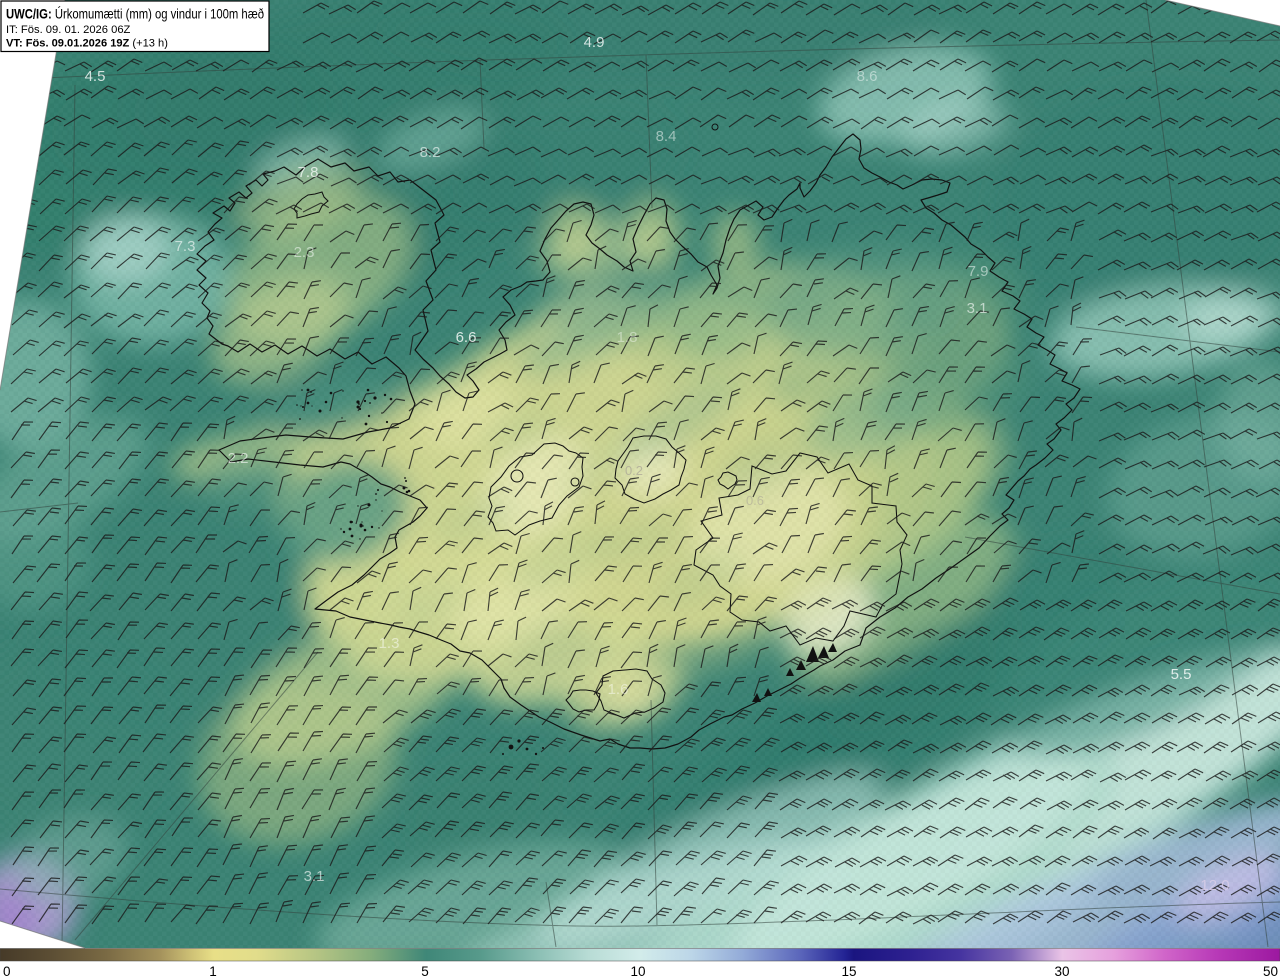  What do you see at coordinates (1181, 674) in the screenshot?
I see `svg-text: 5.5` at bounding box center [1181, 674].